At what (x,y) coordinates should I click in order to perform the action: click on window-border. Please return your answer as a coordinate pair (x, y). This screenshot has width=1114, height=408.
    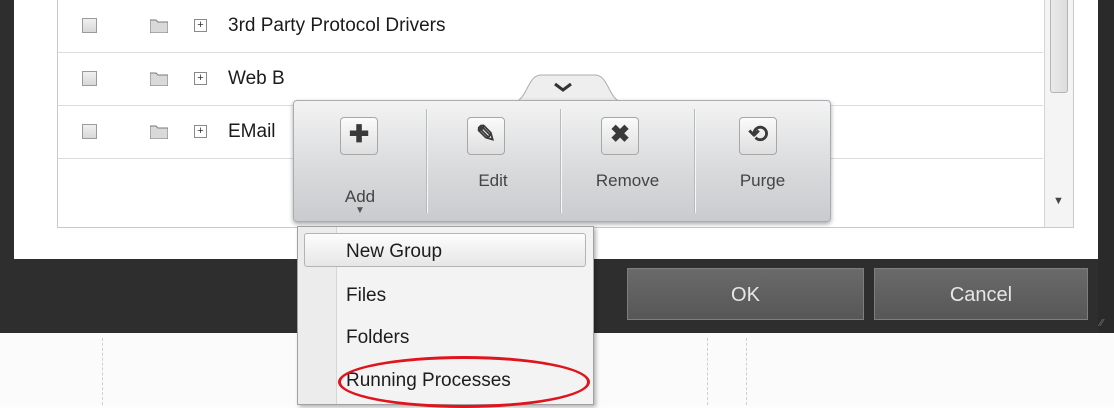
    Looking at the image, I should click on (1106, 166).